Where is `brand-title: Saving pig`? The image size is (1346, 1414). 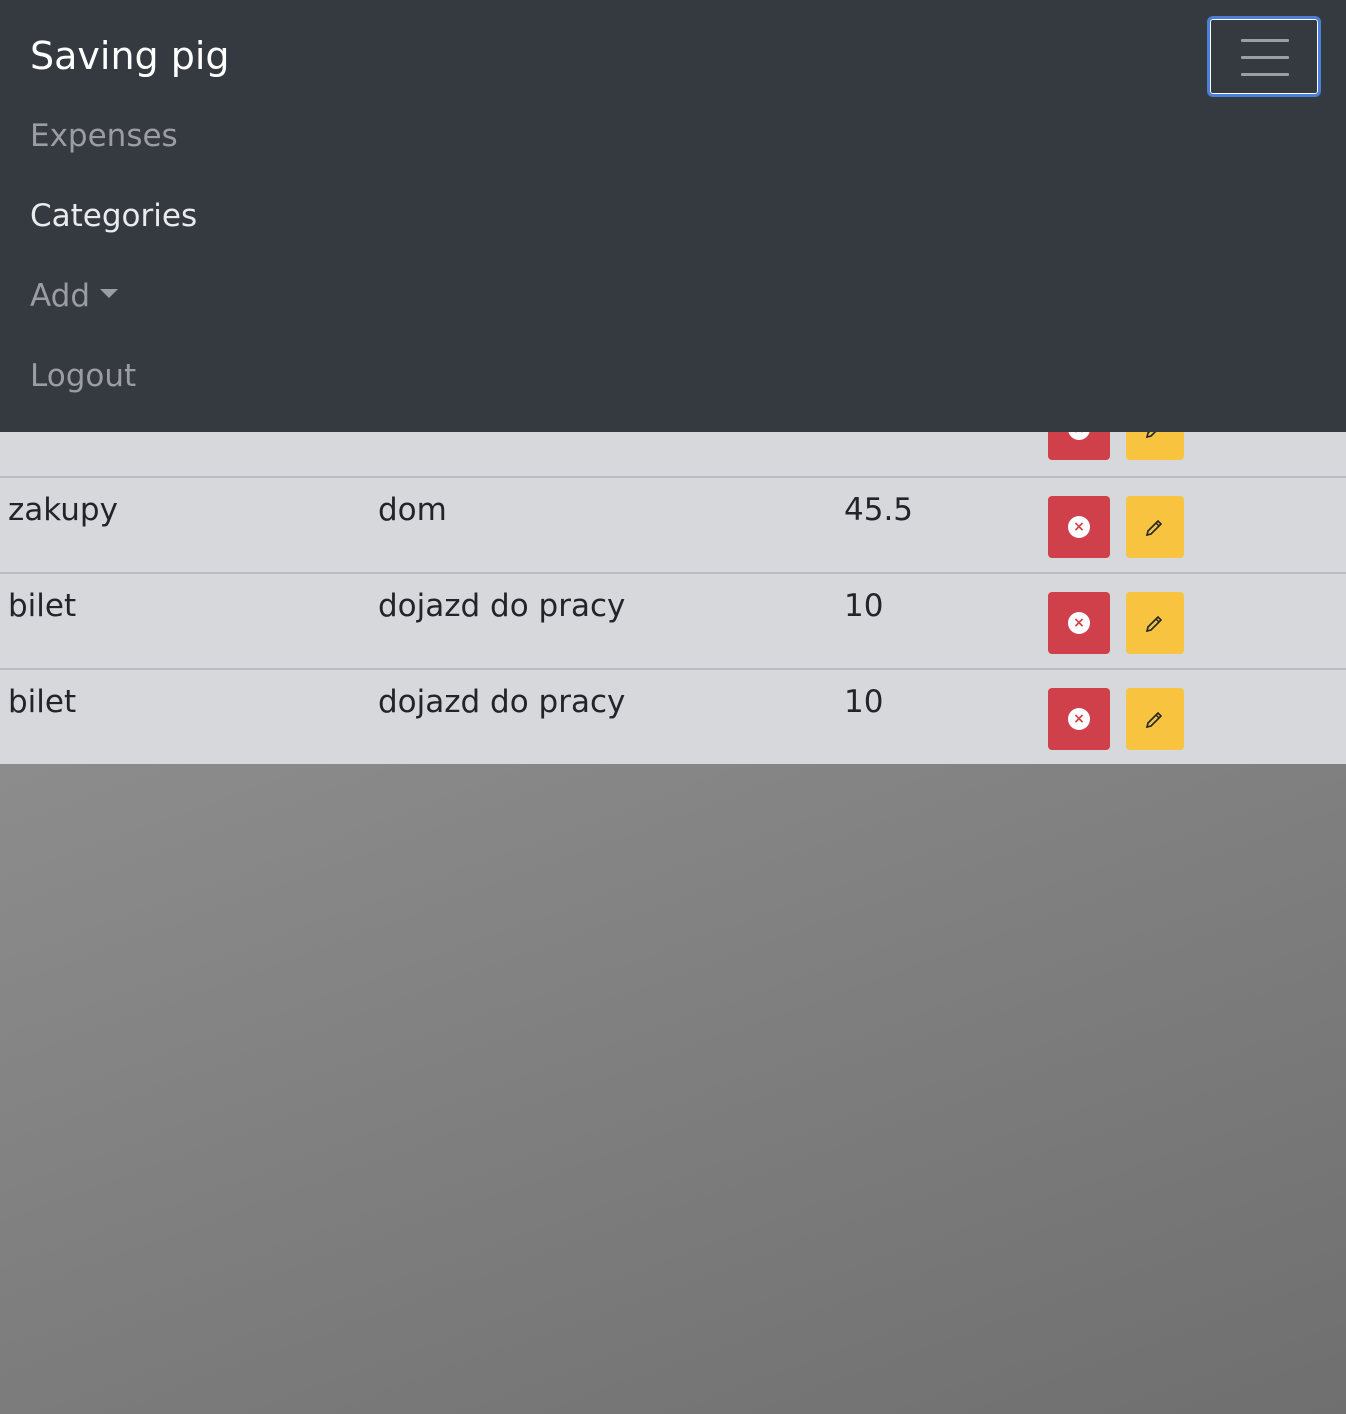 brand-title: Saving pig is located at coordinates (130, 56).